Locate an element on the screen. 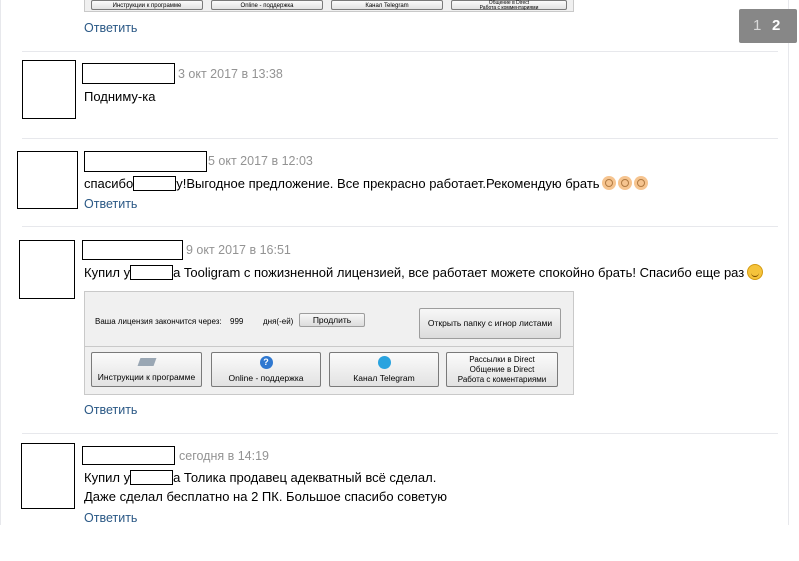 The image size is (799, 561). pagination: 1 2 is located at coordinates (768, 26).